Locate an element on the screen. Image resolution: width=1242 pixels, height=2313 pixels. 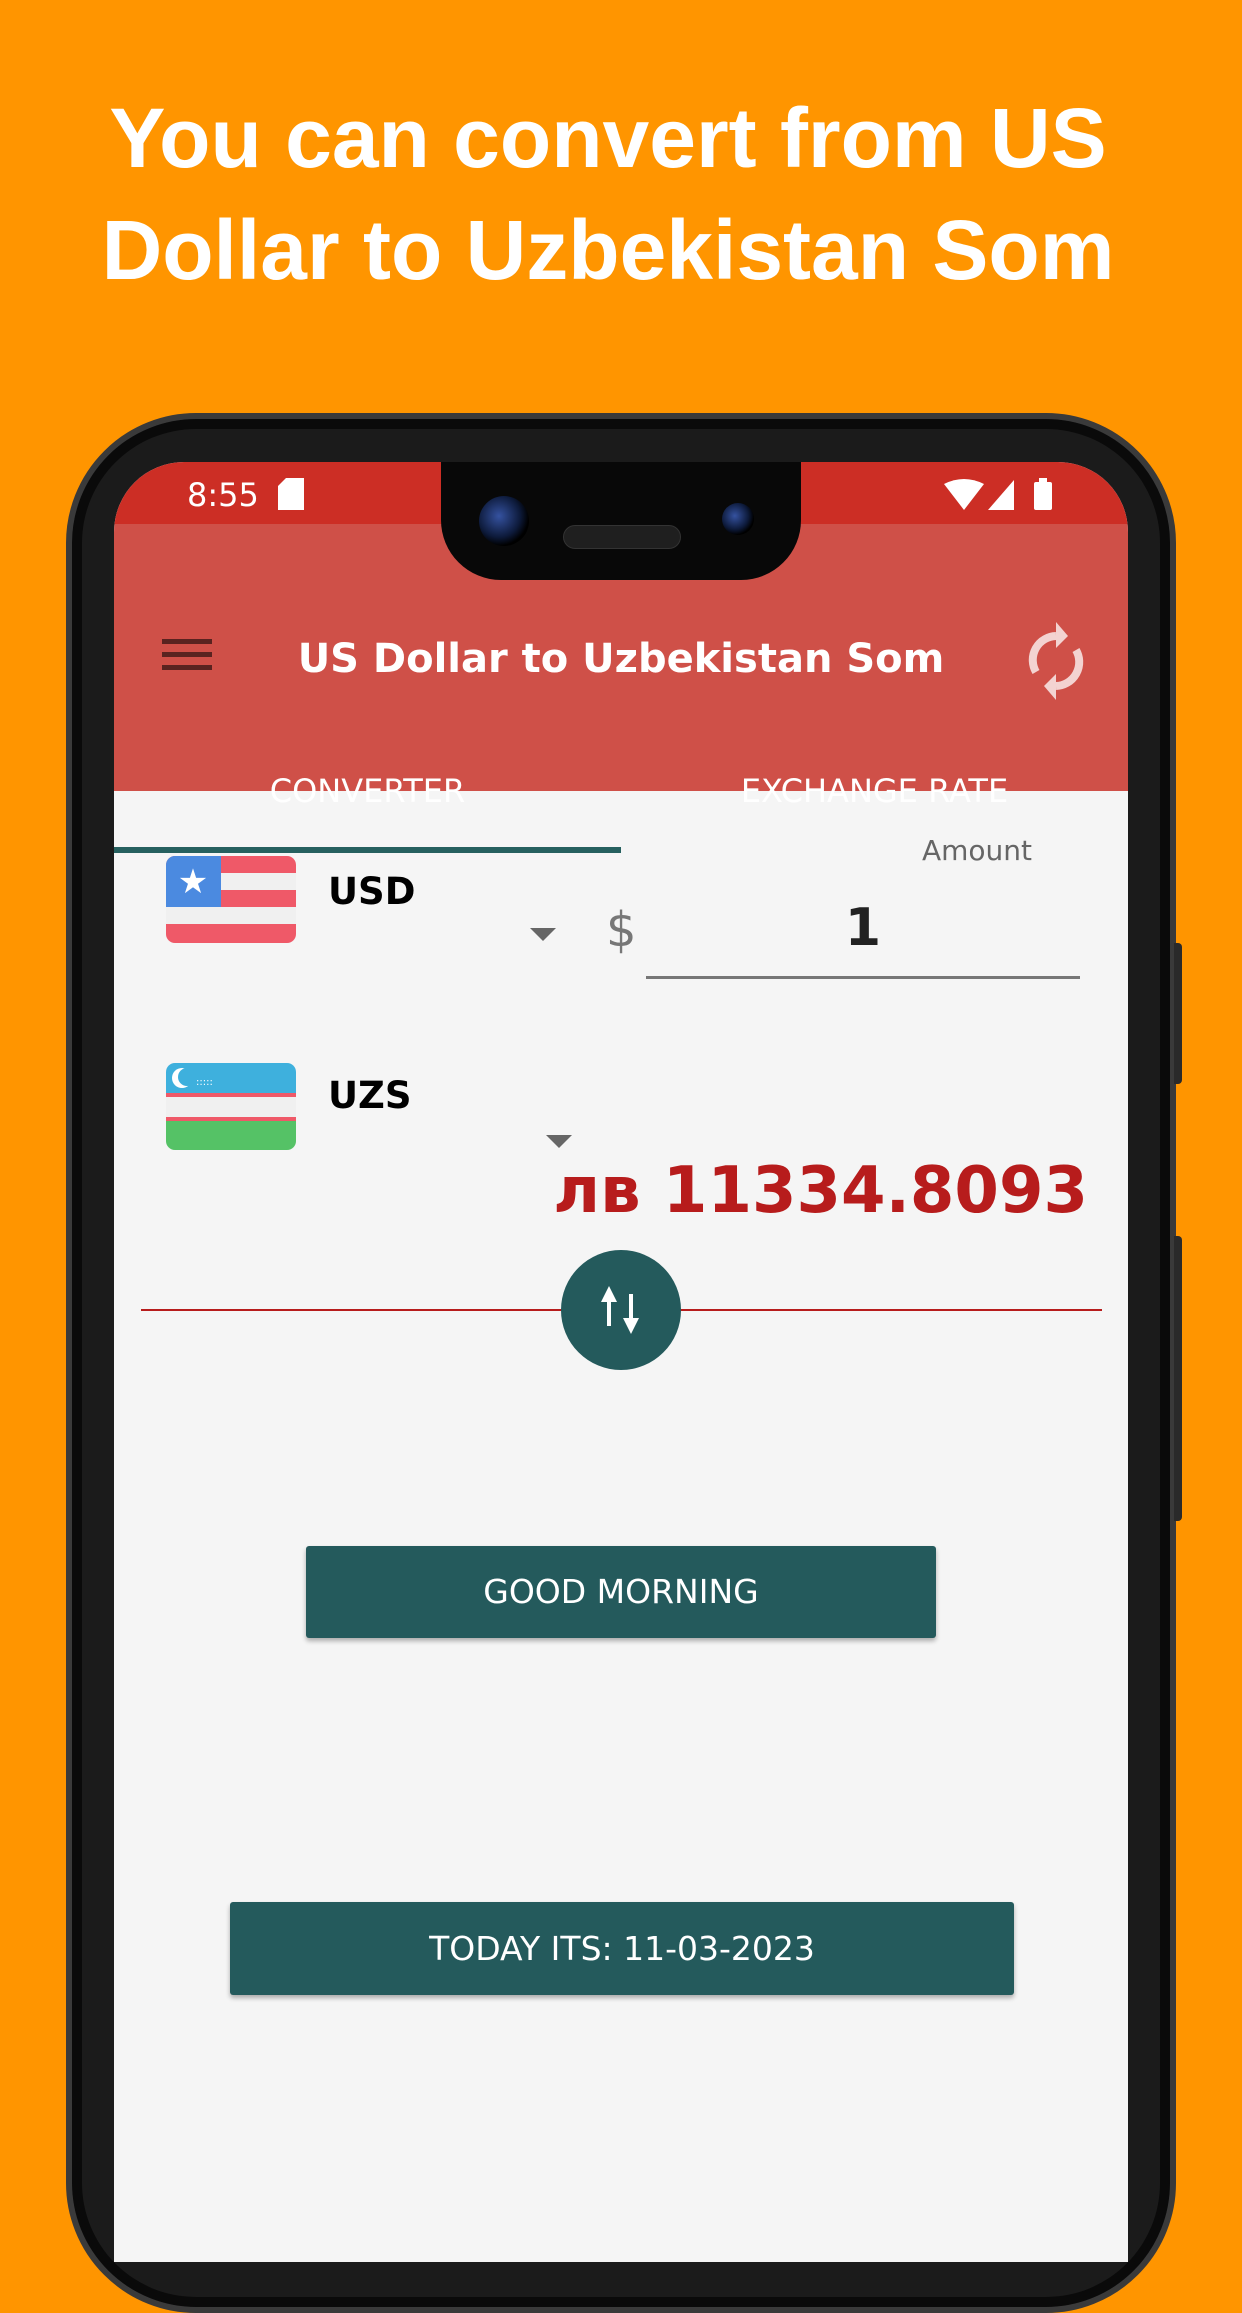
to-dropdown-arrow-icon is located at coordinates (559, 1141).